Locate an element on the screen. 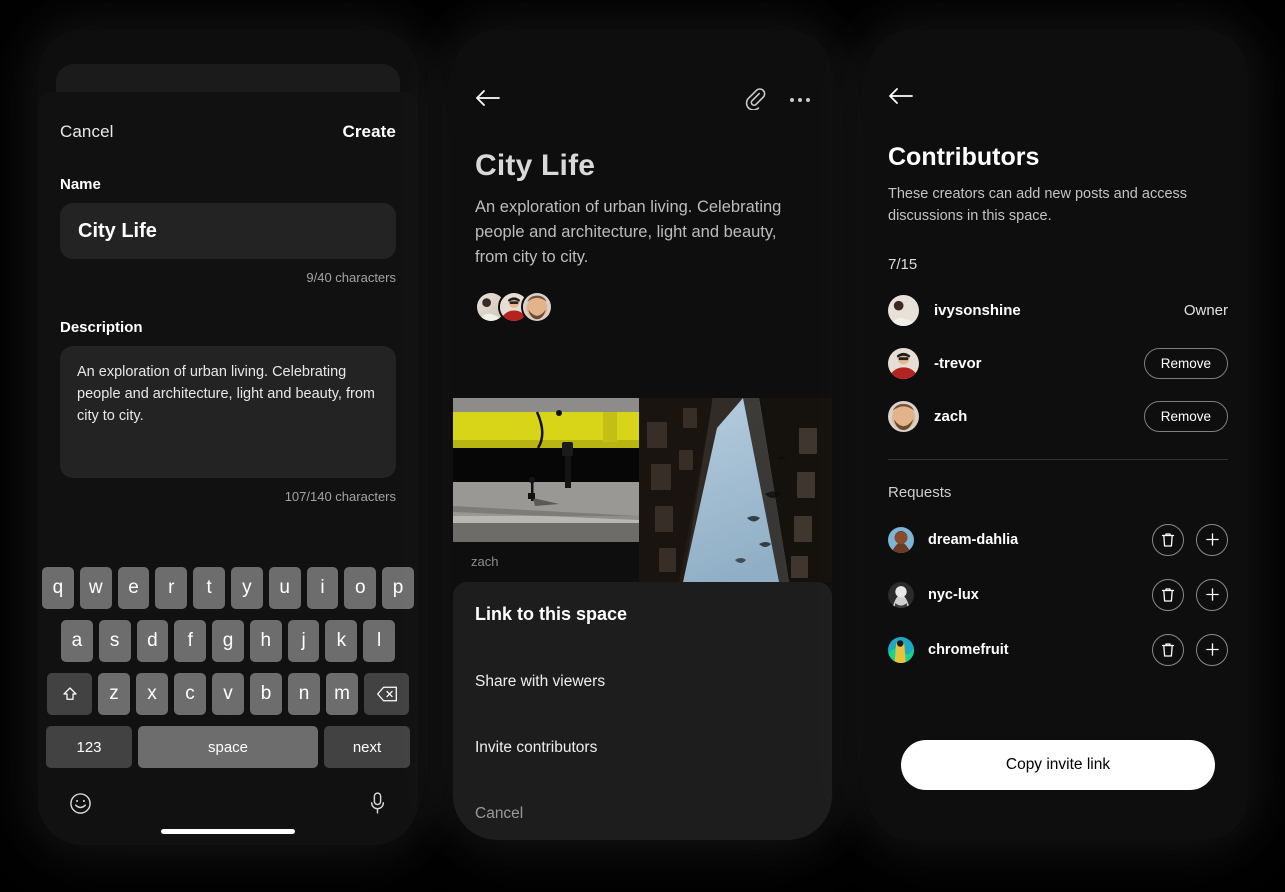  section-divider is located at coordinates (1058, 459).